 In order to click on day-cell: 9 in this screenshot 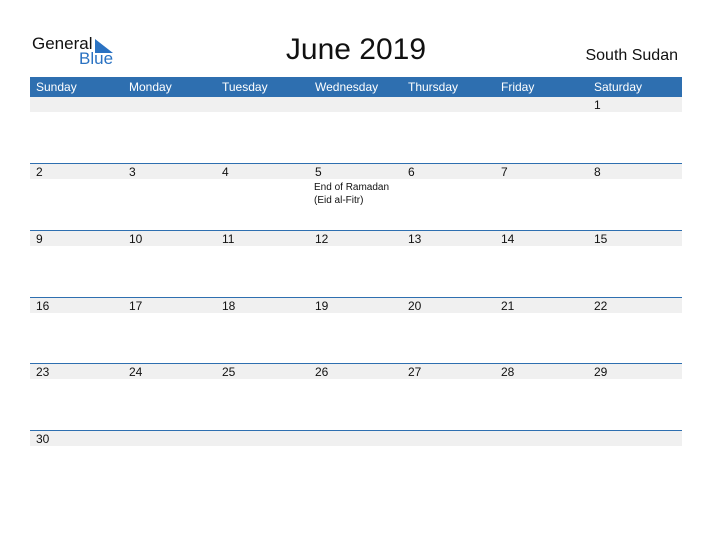, I will do `click(76, 264)`.